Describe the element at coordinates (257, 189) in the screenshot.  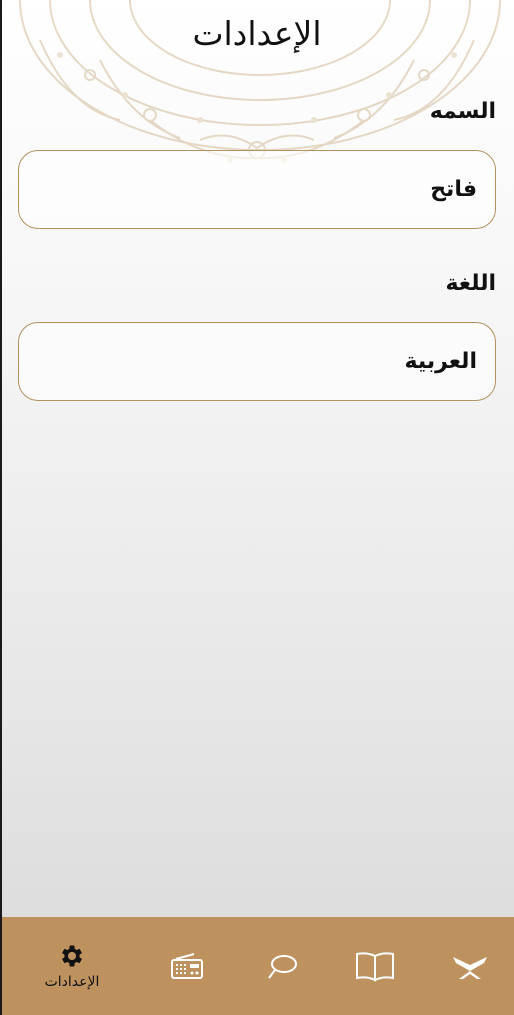
I see `name-field: فاتح` at that location.